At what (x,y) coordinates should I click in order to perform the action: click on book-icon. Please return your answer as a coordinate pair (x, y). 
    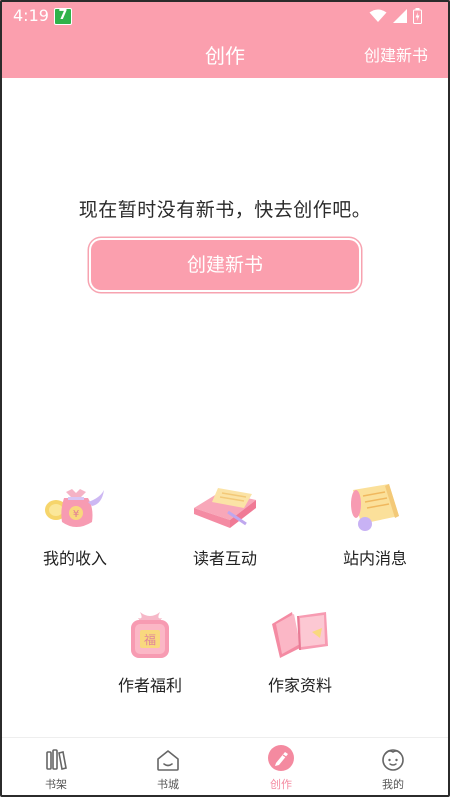
    Looking at the image, I should click on (300, 635).